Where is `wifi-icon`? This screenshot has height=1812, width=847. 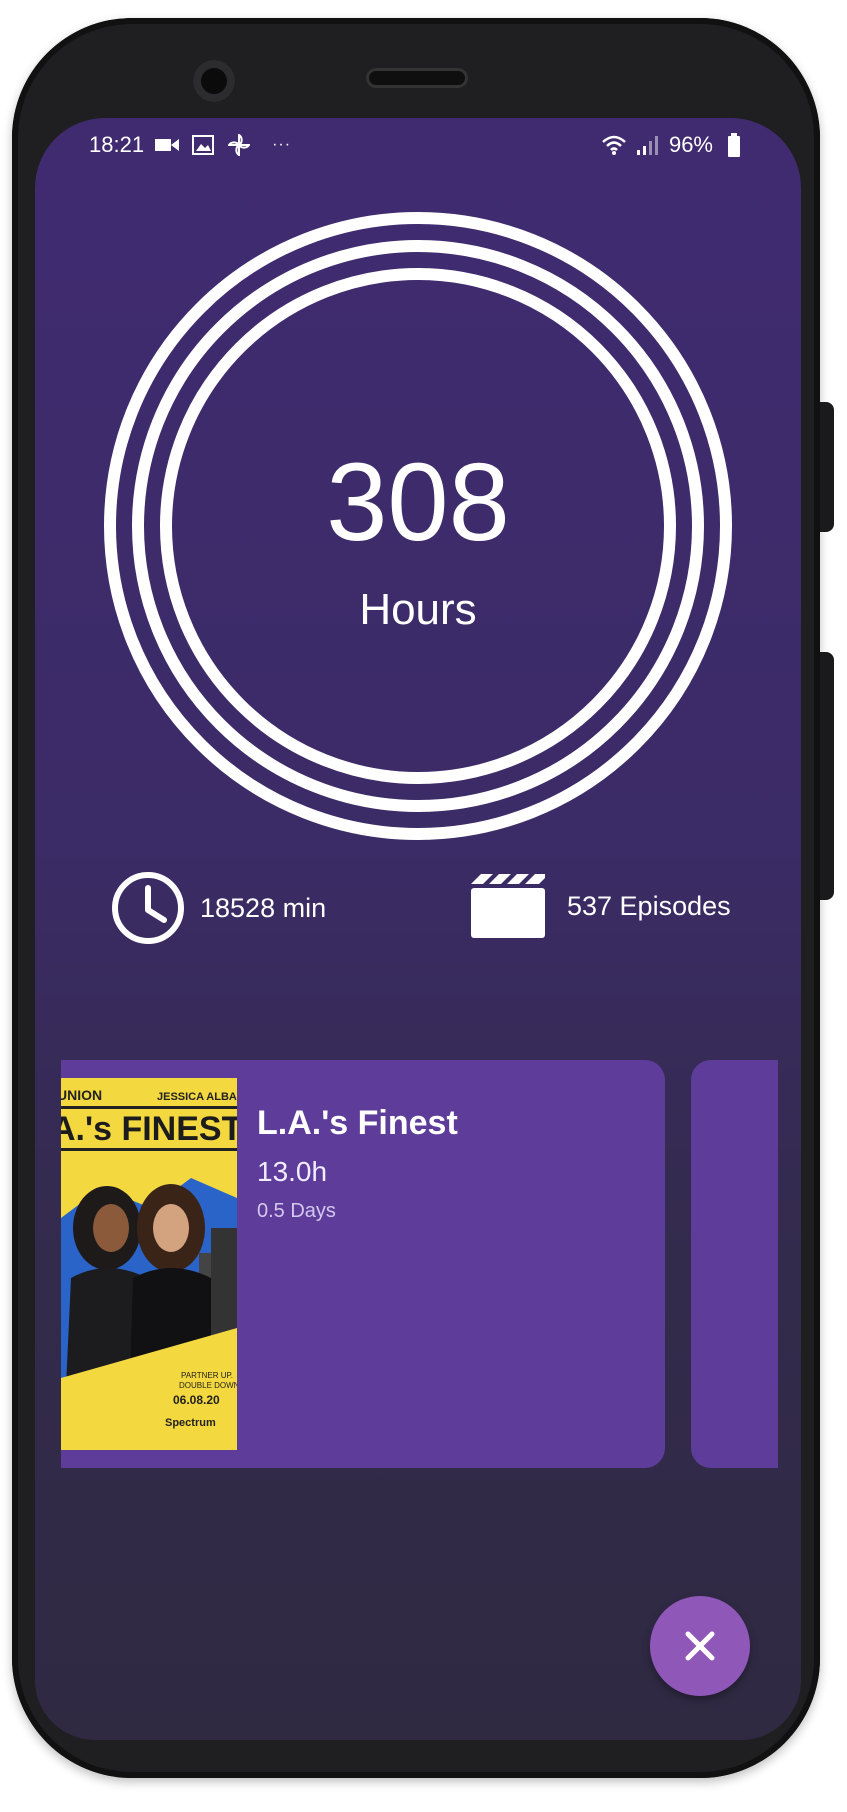
wifi-icon is located at coordinates (614, 145).